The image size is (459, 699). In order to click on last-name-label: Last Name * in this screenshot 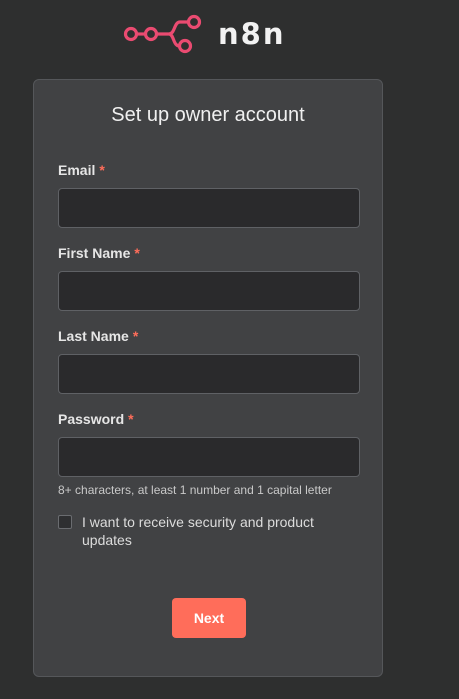, I will do `click(98, 336)`.